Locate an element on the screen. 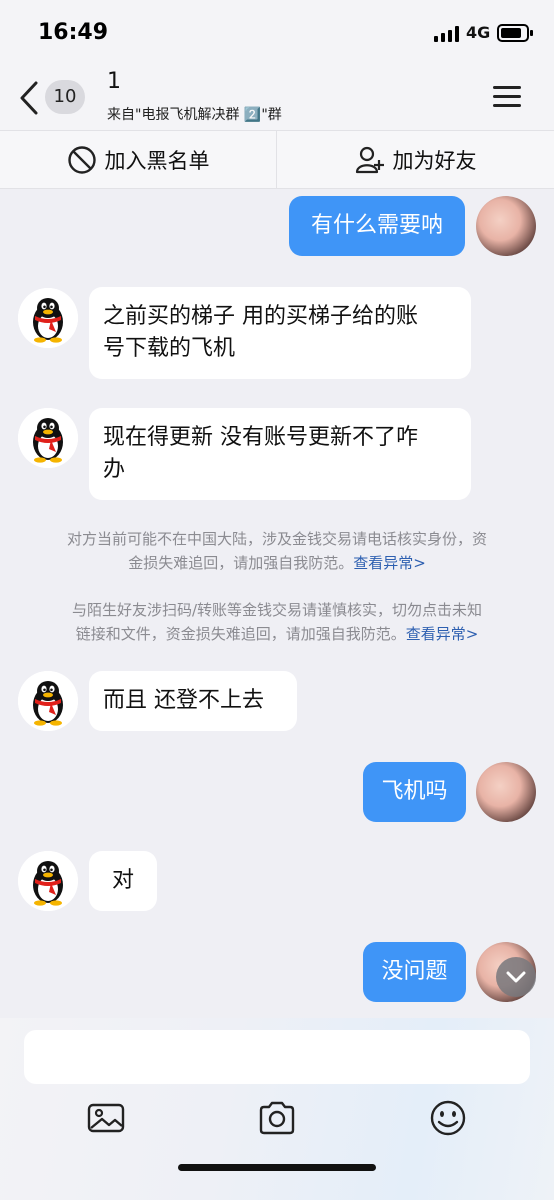  chat-title: 1 is located at coordinates (114, 81).